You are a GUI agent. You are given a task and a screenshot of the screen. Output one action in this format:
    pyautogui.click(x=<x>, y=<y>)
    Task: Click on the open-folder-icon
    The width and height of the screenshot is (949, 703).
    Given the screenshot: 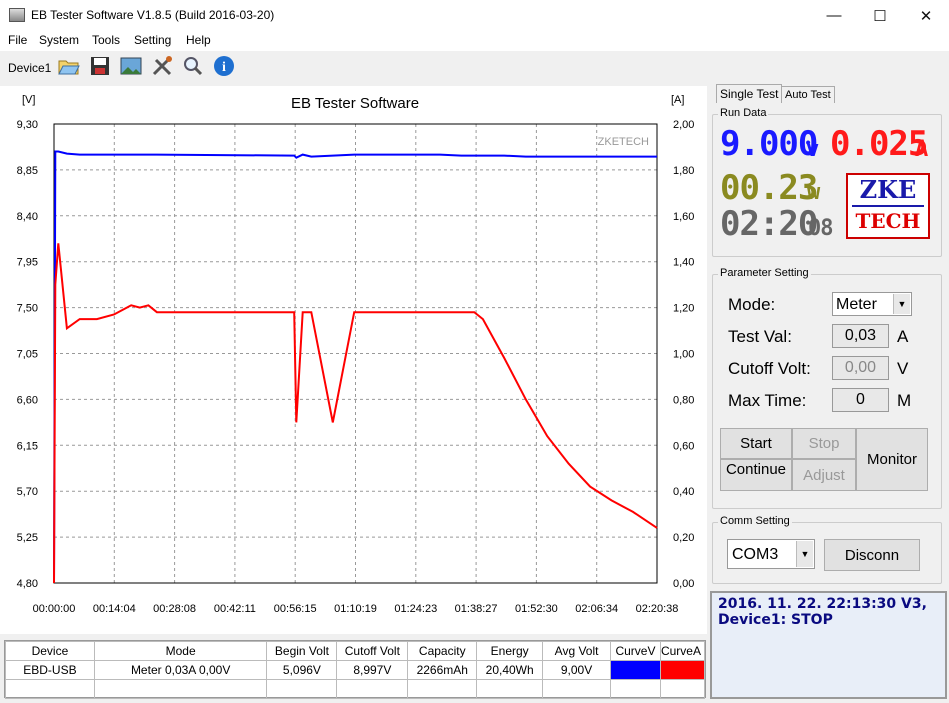 What is the action you would take?
    pyautogui.click(x=69, y=66)
    